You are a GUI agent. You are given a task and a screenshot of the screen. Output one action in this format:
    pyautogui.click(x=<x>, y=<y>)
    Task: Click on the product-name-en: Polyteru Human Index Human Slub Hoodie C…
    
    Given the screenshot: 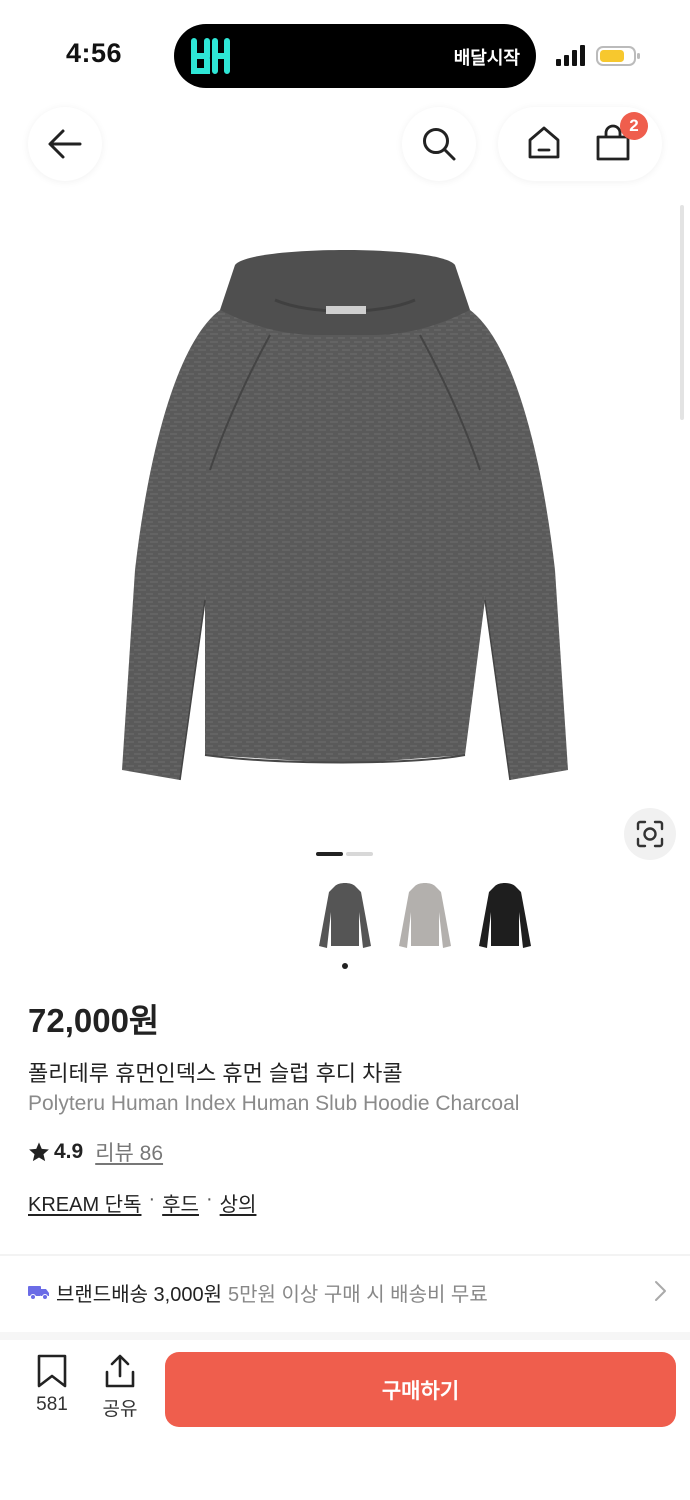 What is the action you would take?
    pyautogui.click(x=274, y=1103)
    